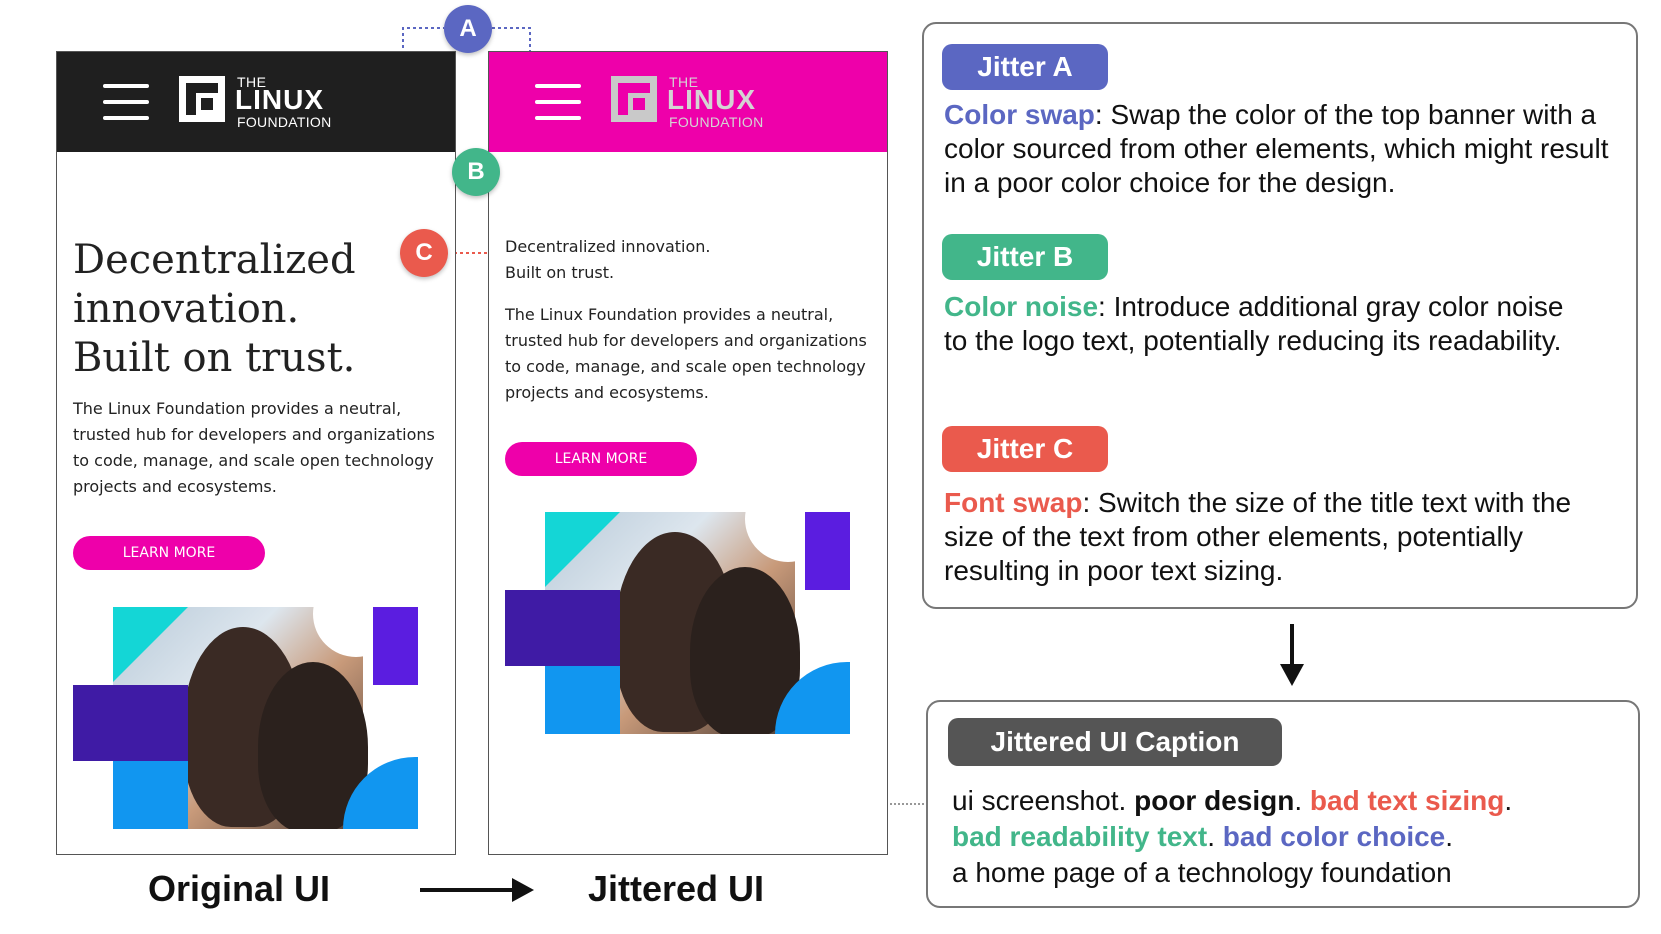  What do you see at coordinates (1025, 449) in the screenshot?
I see `jitter-c-pill: Jitter C` at bounding box center [1025, 449].